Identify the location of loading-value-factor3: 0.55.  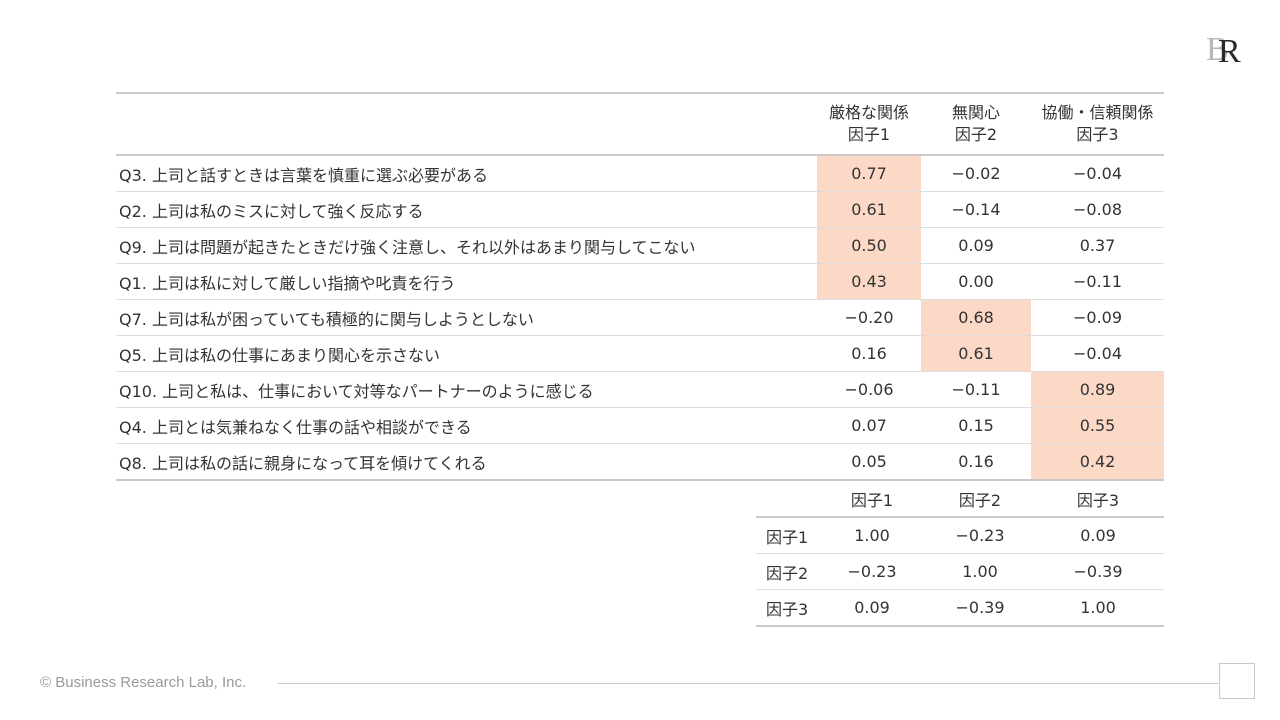
(1097, 425).